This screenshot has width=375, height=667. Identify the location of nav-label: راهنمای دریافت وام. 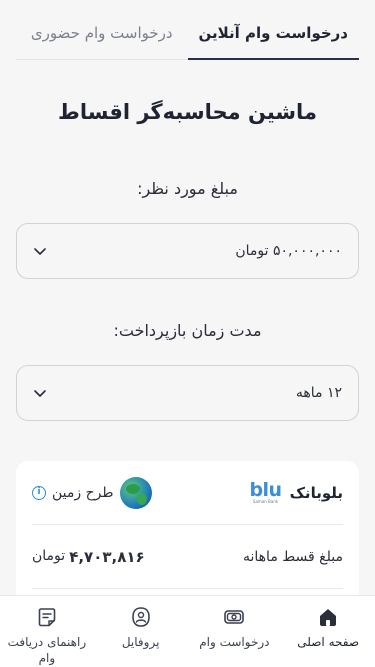
(47, 650).